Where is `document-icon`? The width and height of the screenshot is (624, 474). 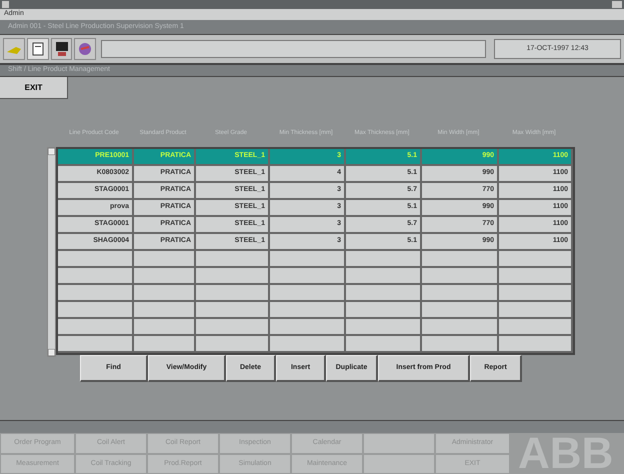
document-icon is located at coordinates (37, 49).